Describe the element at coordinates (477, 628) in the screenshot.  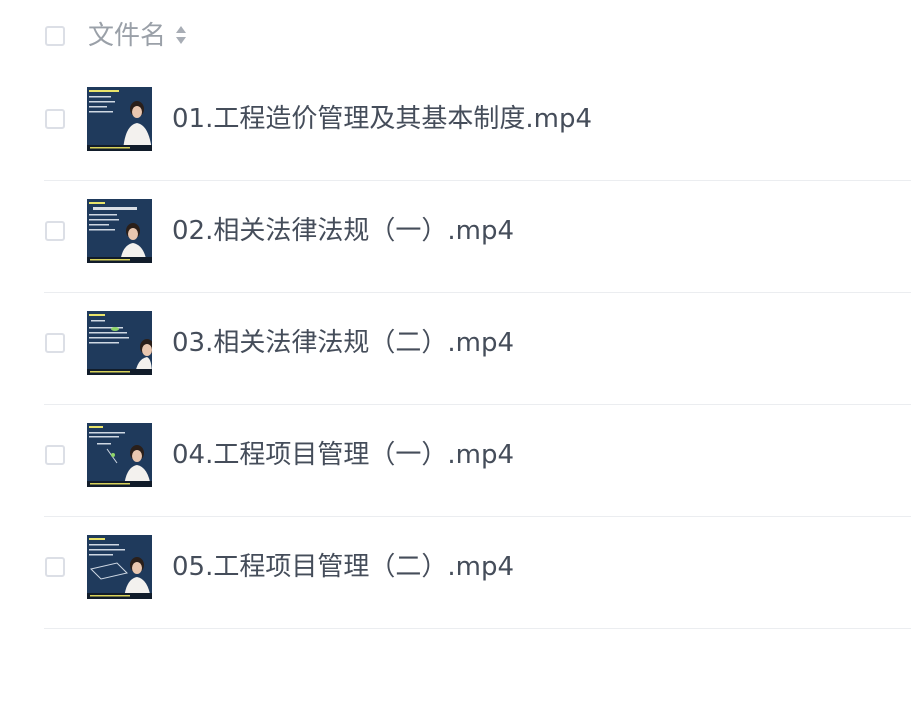
I see `row-divider` at that location.